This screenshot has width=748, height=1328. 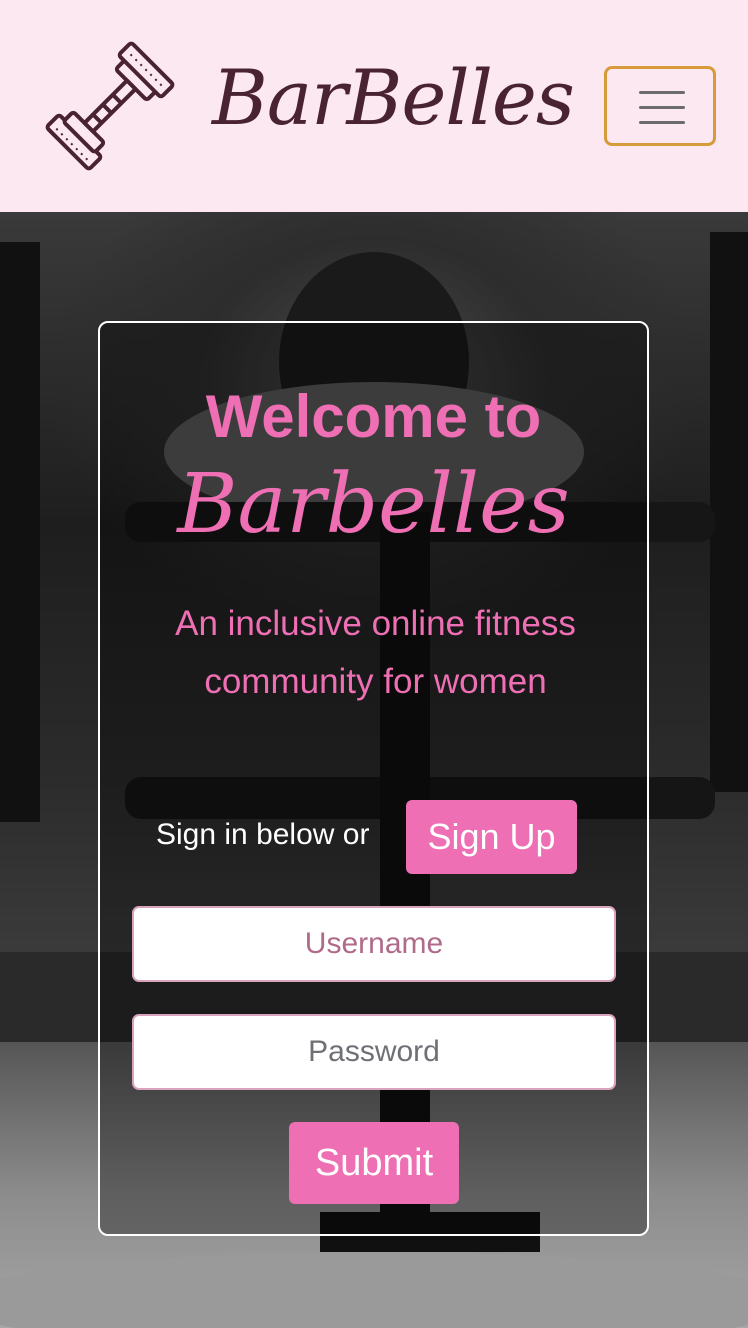 I want to click on submit-button: Submit, so click(x=374, y=1163).